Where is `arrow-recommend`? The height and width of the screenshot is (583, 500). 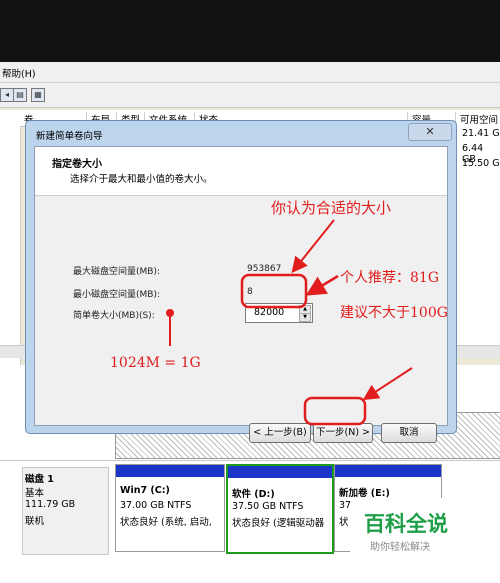
arrow-recommend is located at coordinates (322, 285).